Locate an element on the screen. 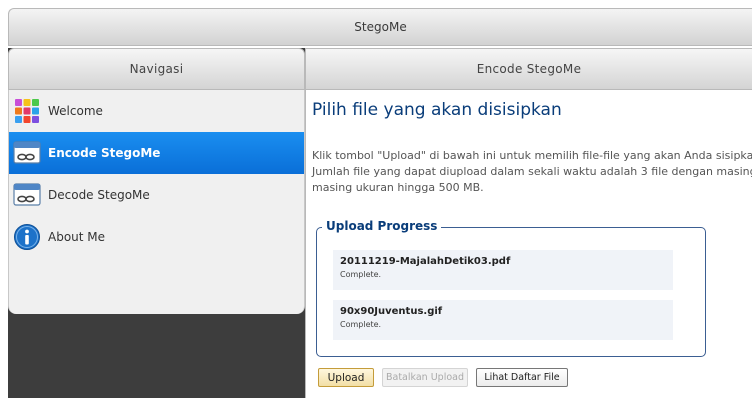 This screenshot has height=398, width=752. sidebar-item-label: Welcome is located at coordinates (75, 111).